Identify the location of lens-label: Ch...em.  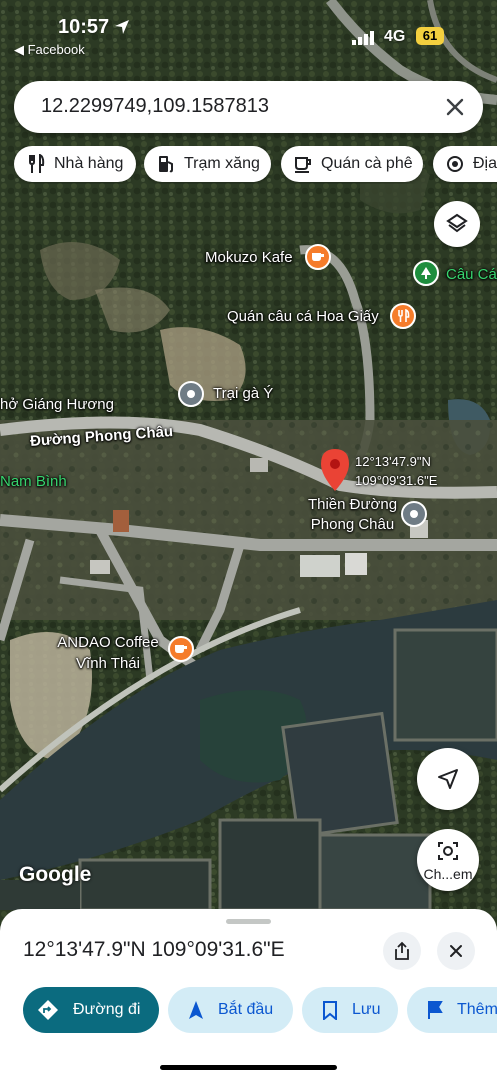
(448, 874).